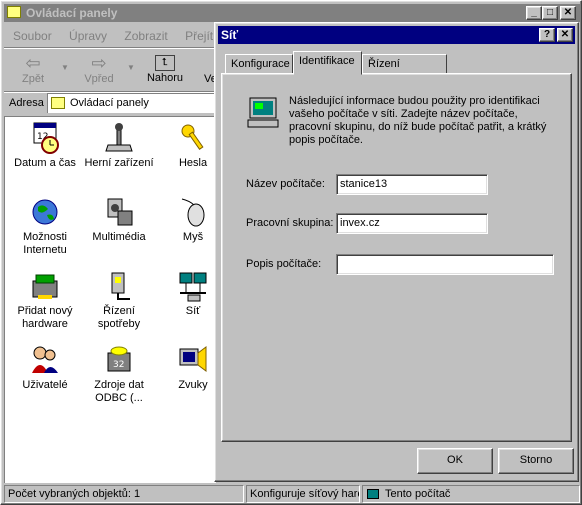 This screenshot has width=582, height=505. Describe the element at coordinates (568, 13) in the screenshot. I see `close-button: ✕` at that location.